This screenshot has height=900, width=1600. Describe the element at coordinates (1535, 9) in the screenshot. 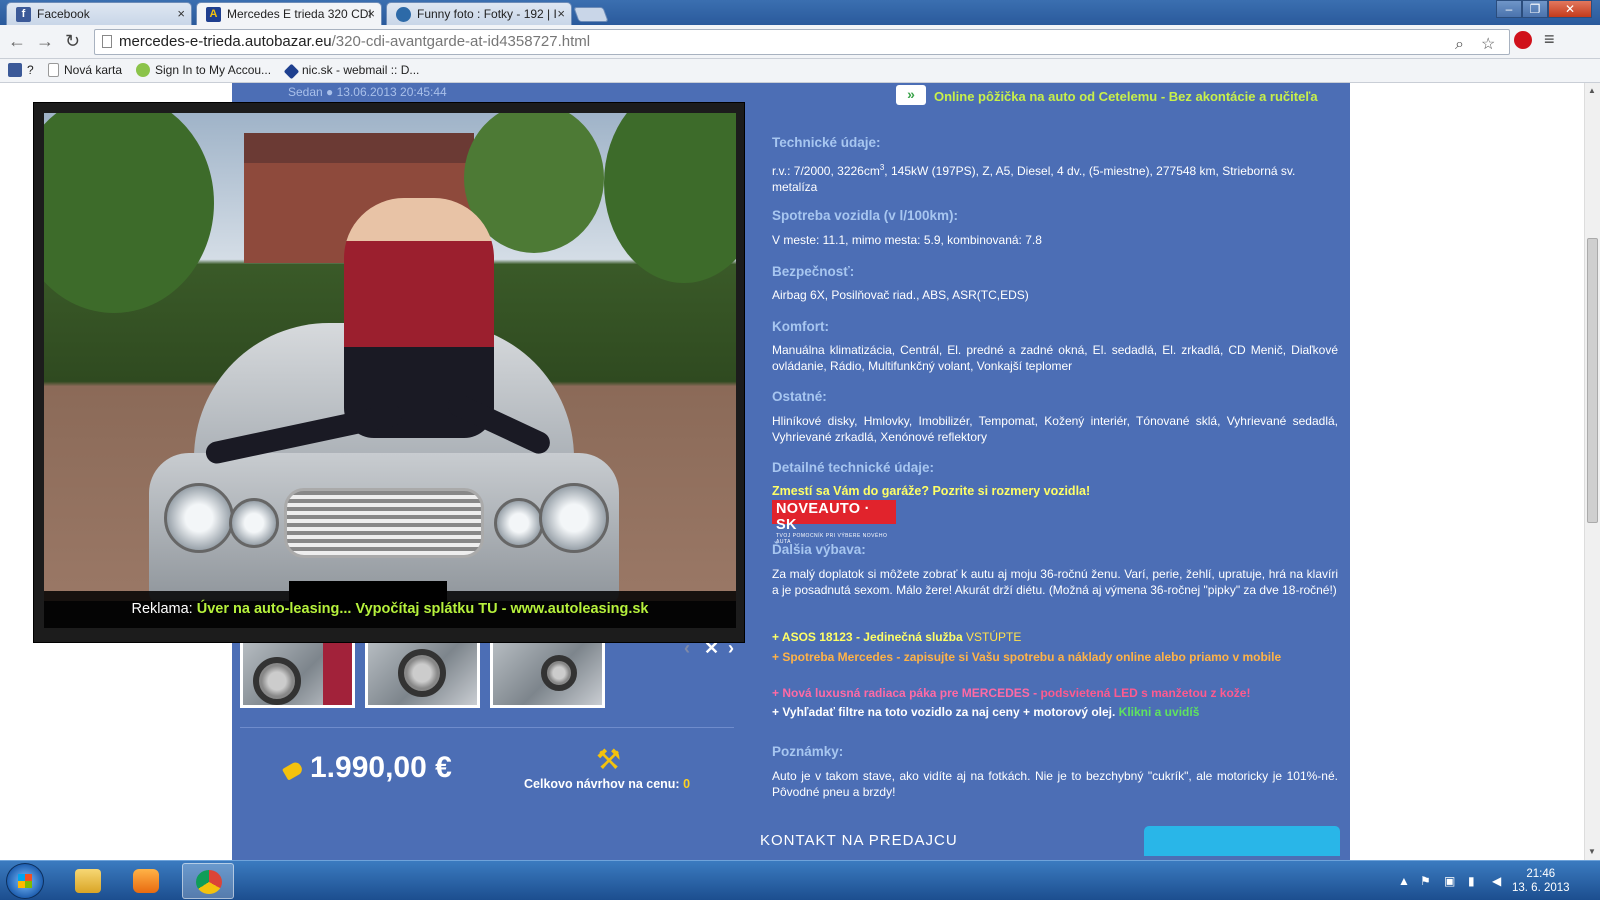

I see `maximize-icon: ❐` at that location.